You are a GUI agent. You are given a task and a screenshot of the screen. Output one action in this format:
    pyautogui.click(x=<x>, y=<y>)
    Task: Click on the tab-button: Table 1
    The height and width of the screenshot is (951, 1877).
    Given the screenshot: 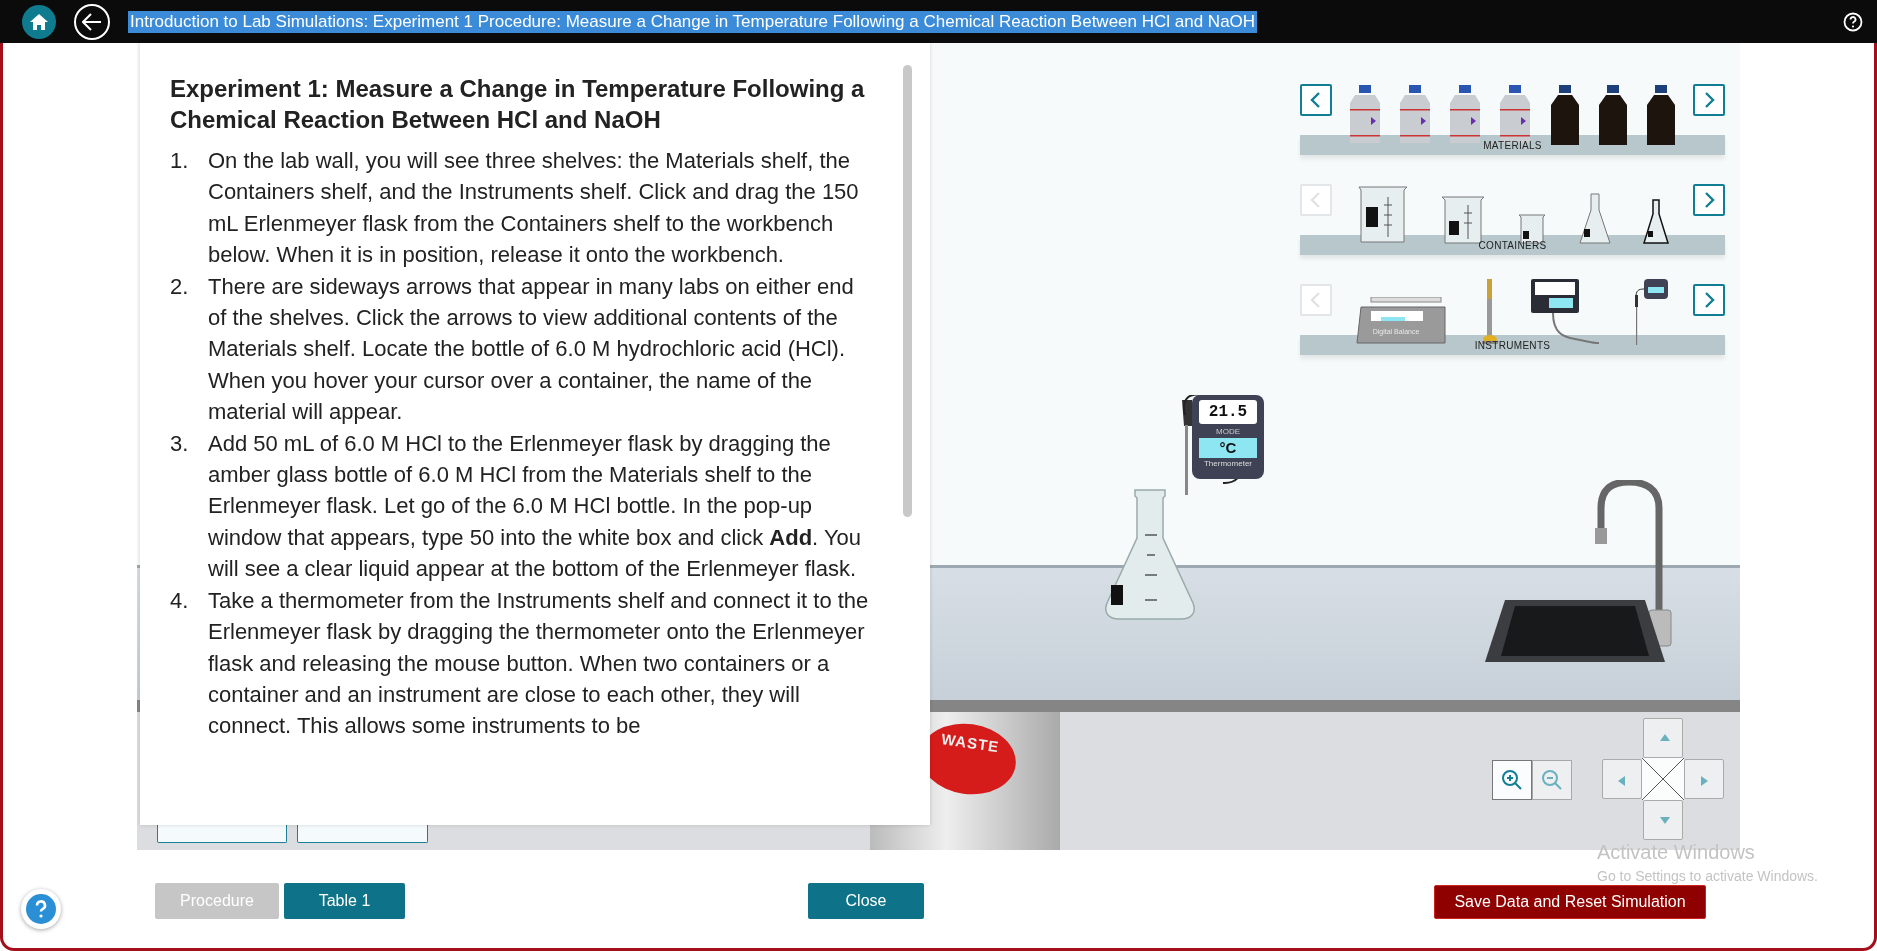 What is the action you would take?
    pyautogui.click(x=344, y=901)
    